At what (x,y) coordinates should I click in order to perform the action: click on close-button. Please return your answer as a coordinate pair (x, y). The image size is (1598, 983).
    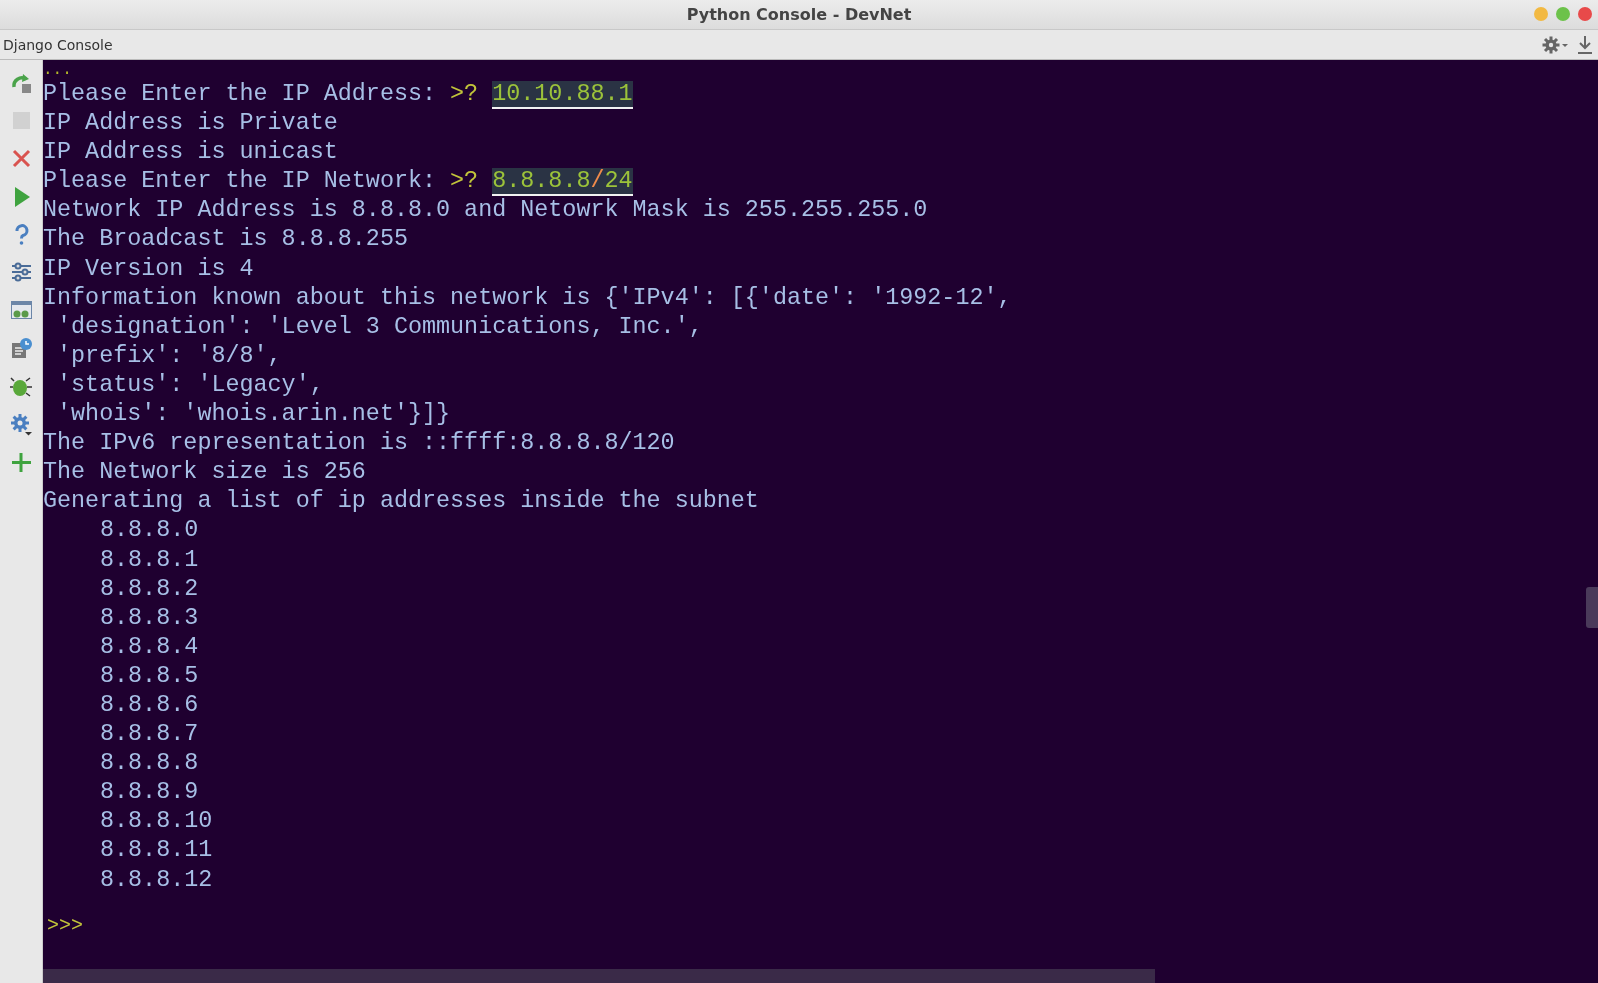
    Looking at the image, I should click on (1585, 14).